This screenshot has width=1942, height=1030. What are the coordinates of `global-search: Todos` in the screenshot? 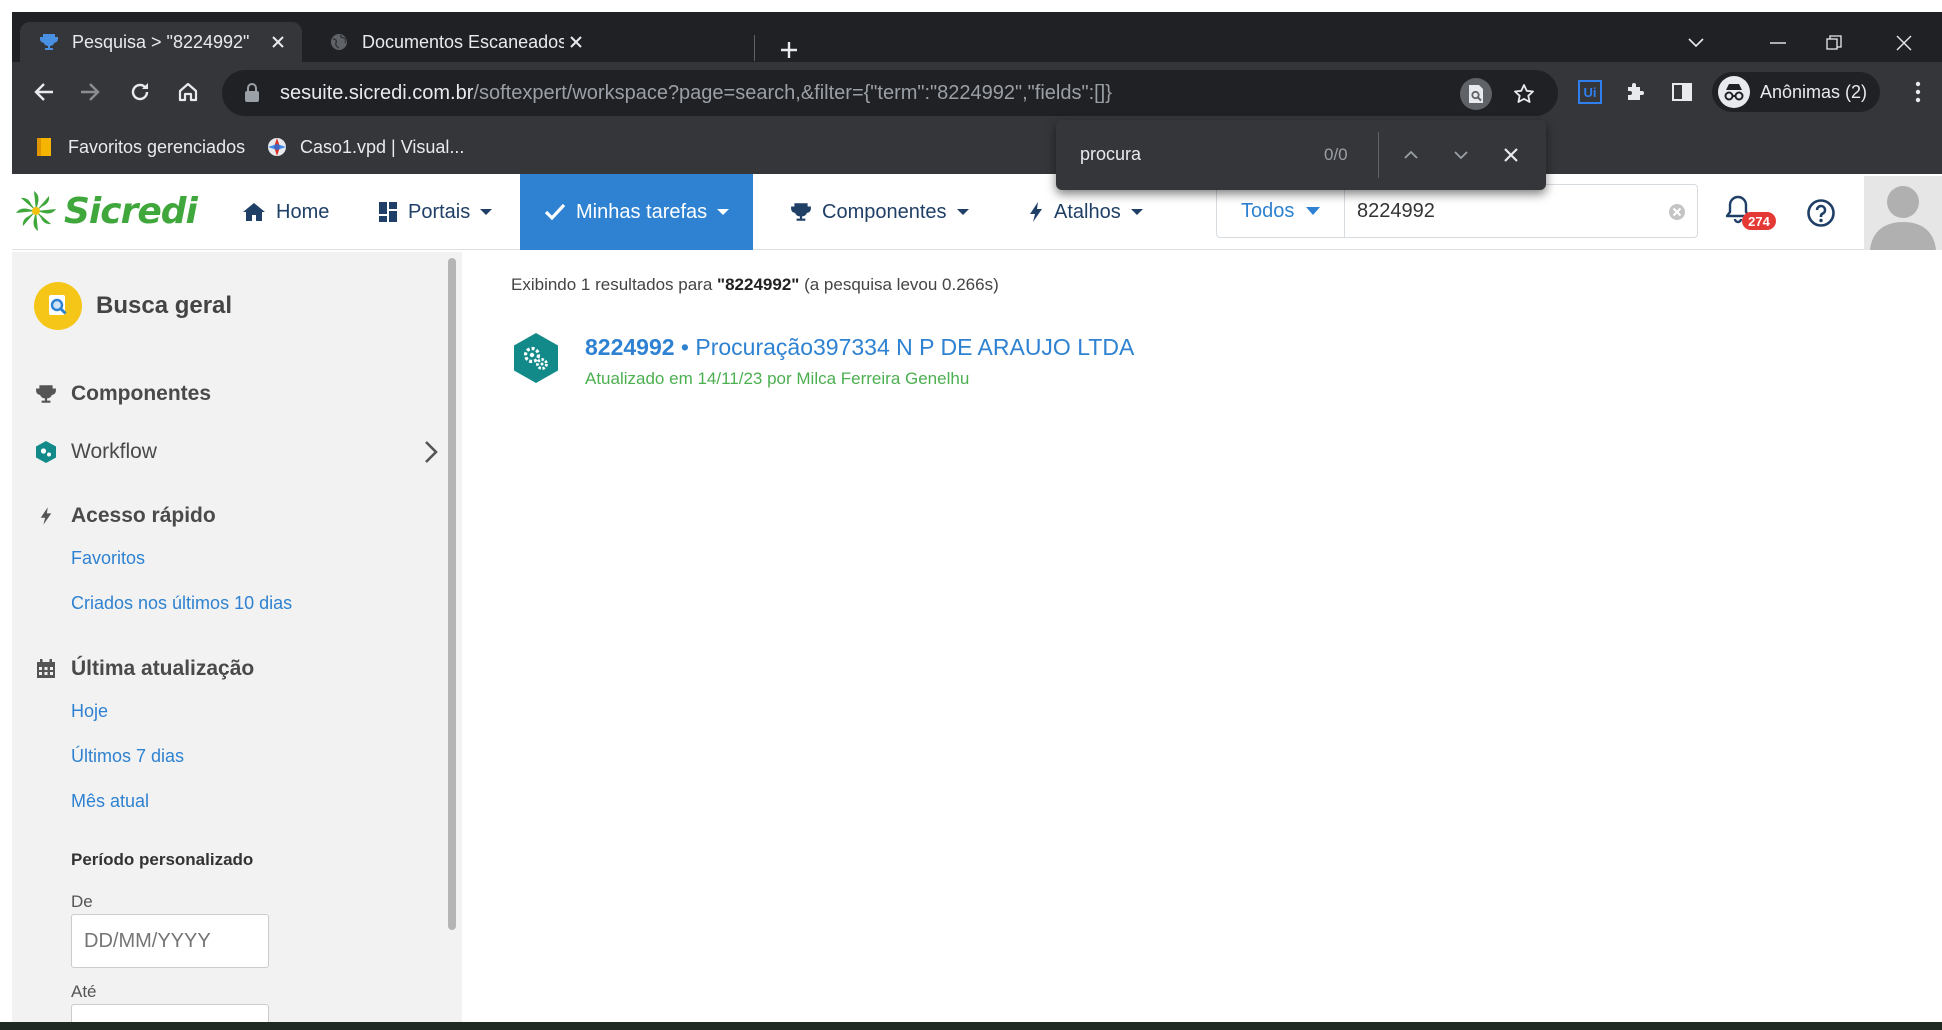 It's located at (1457, 211).